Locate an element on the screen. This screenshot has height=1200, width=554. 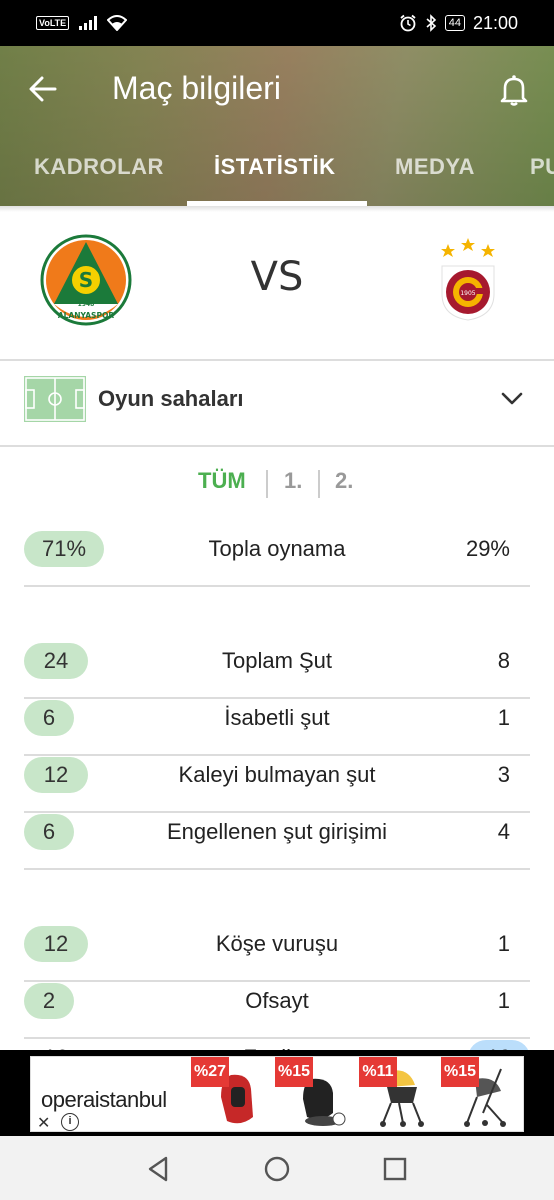
toolbar: Maç bilgileri is located at coordinates (277, 91).